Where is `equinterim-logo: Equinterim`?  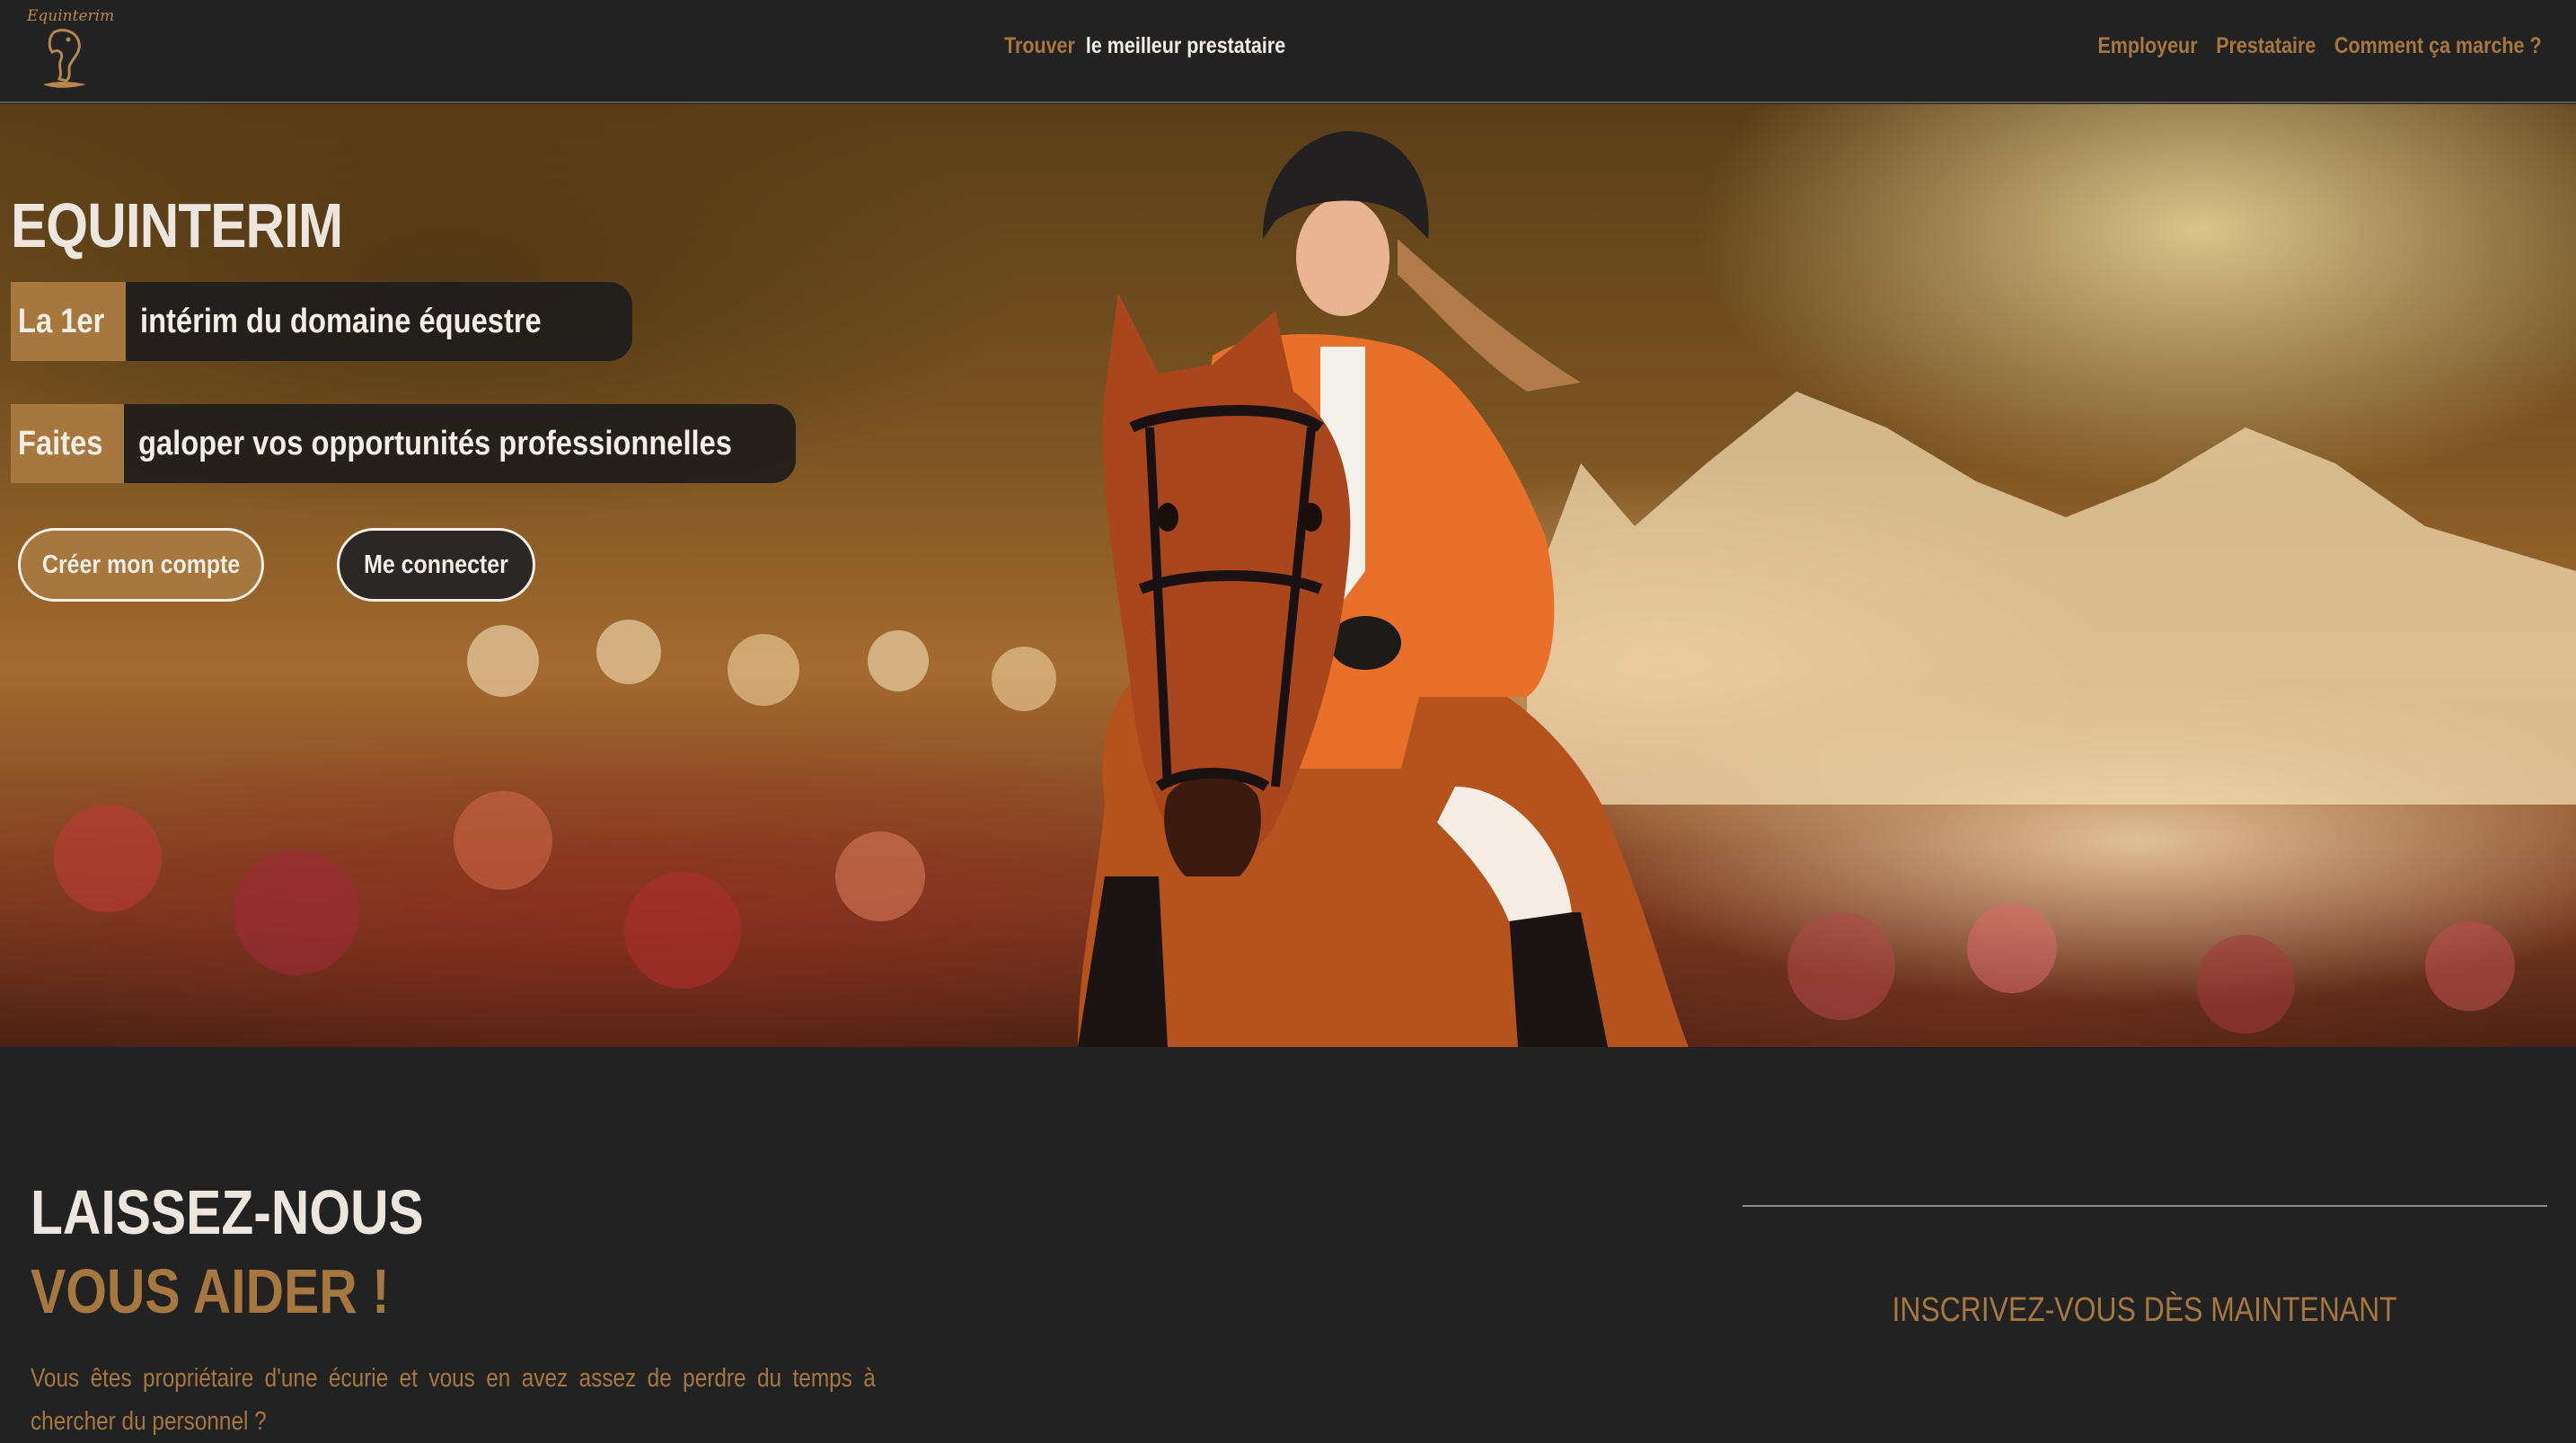
equinterim-logo: Equinterim is located at coordinates (71, 50).